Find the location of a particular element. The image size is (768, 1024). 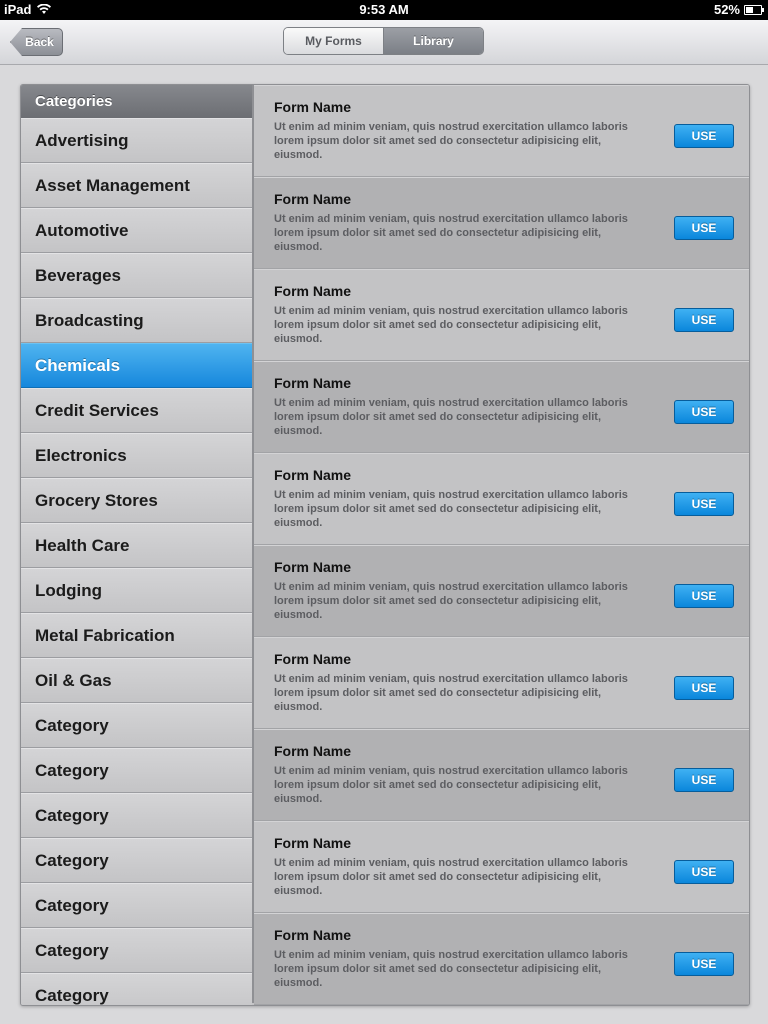

clock: 9:53 AM is located at coordinates (384, 9).